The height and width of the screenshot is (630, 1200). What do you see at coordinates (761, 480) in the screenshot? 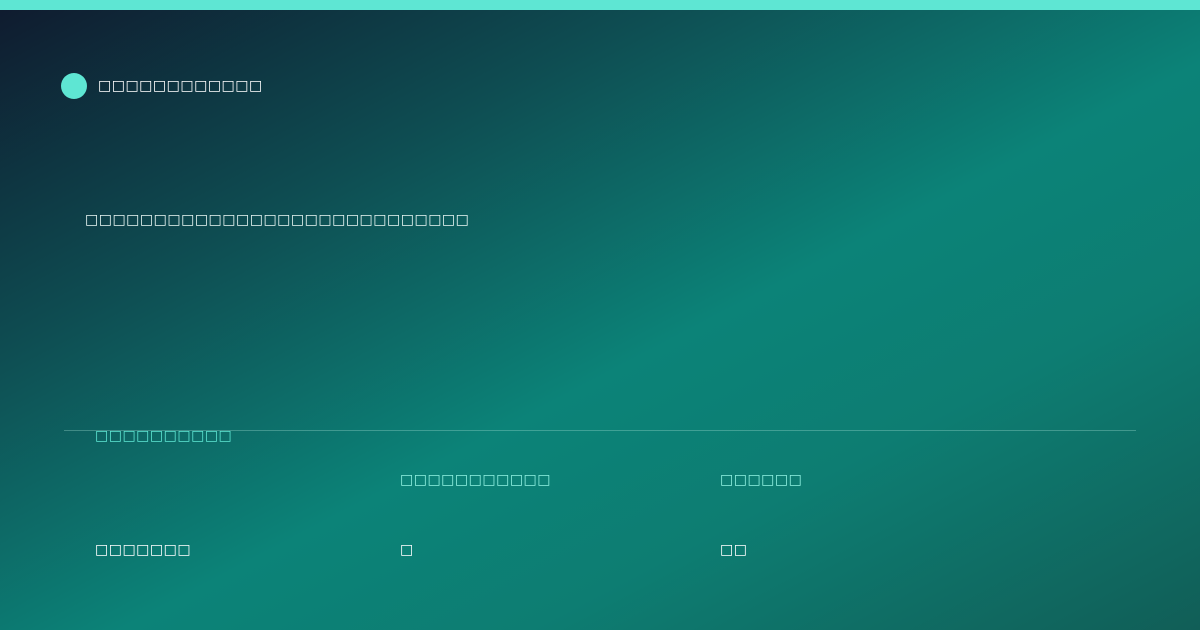
I see `table-column-header: □□□□□□` at bounding box center [761, 480].